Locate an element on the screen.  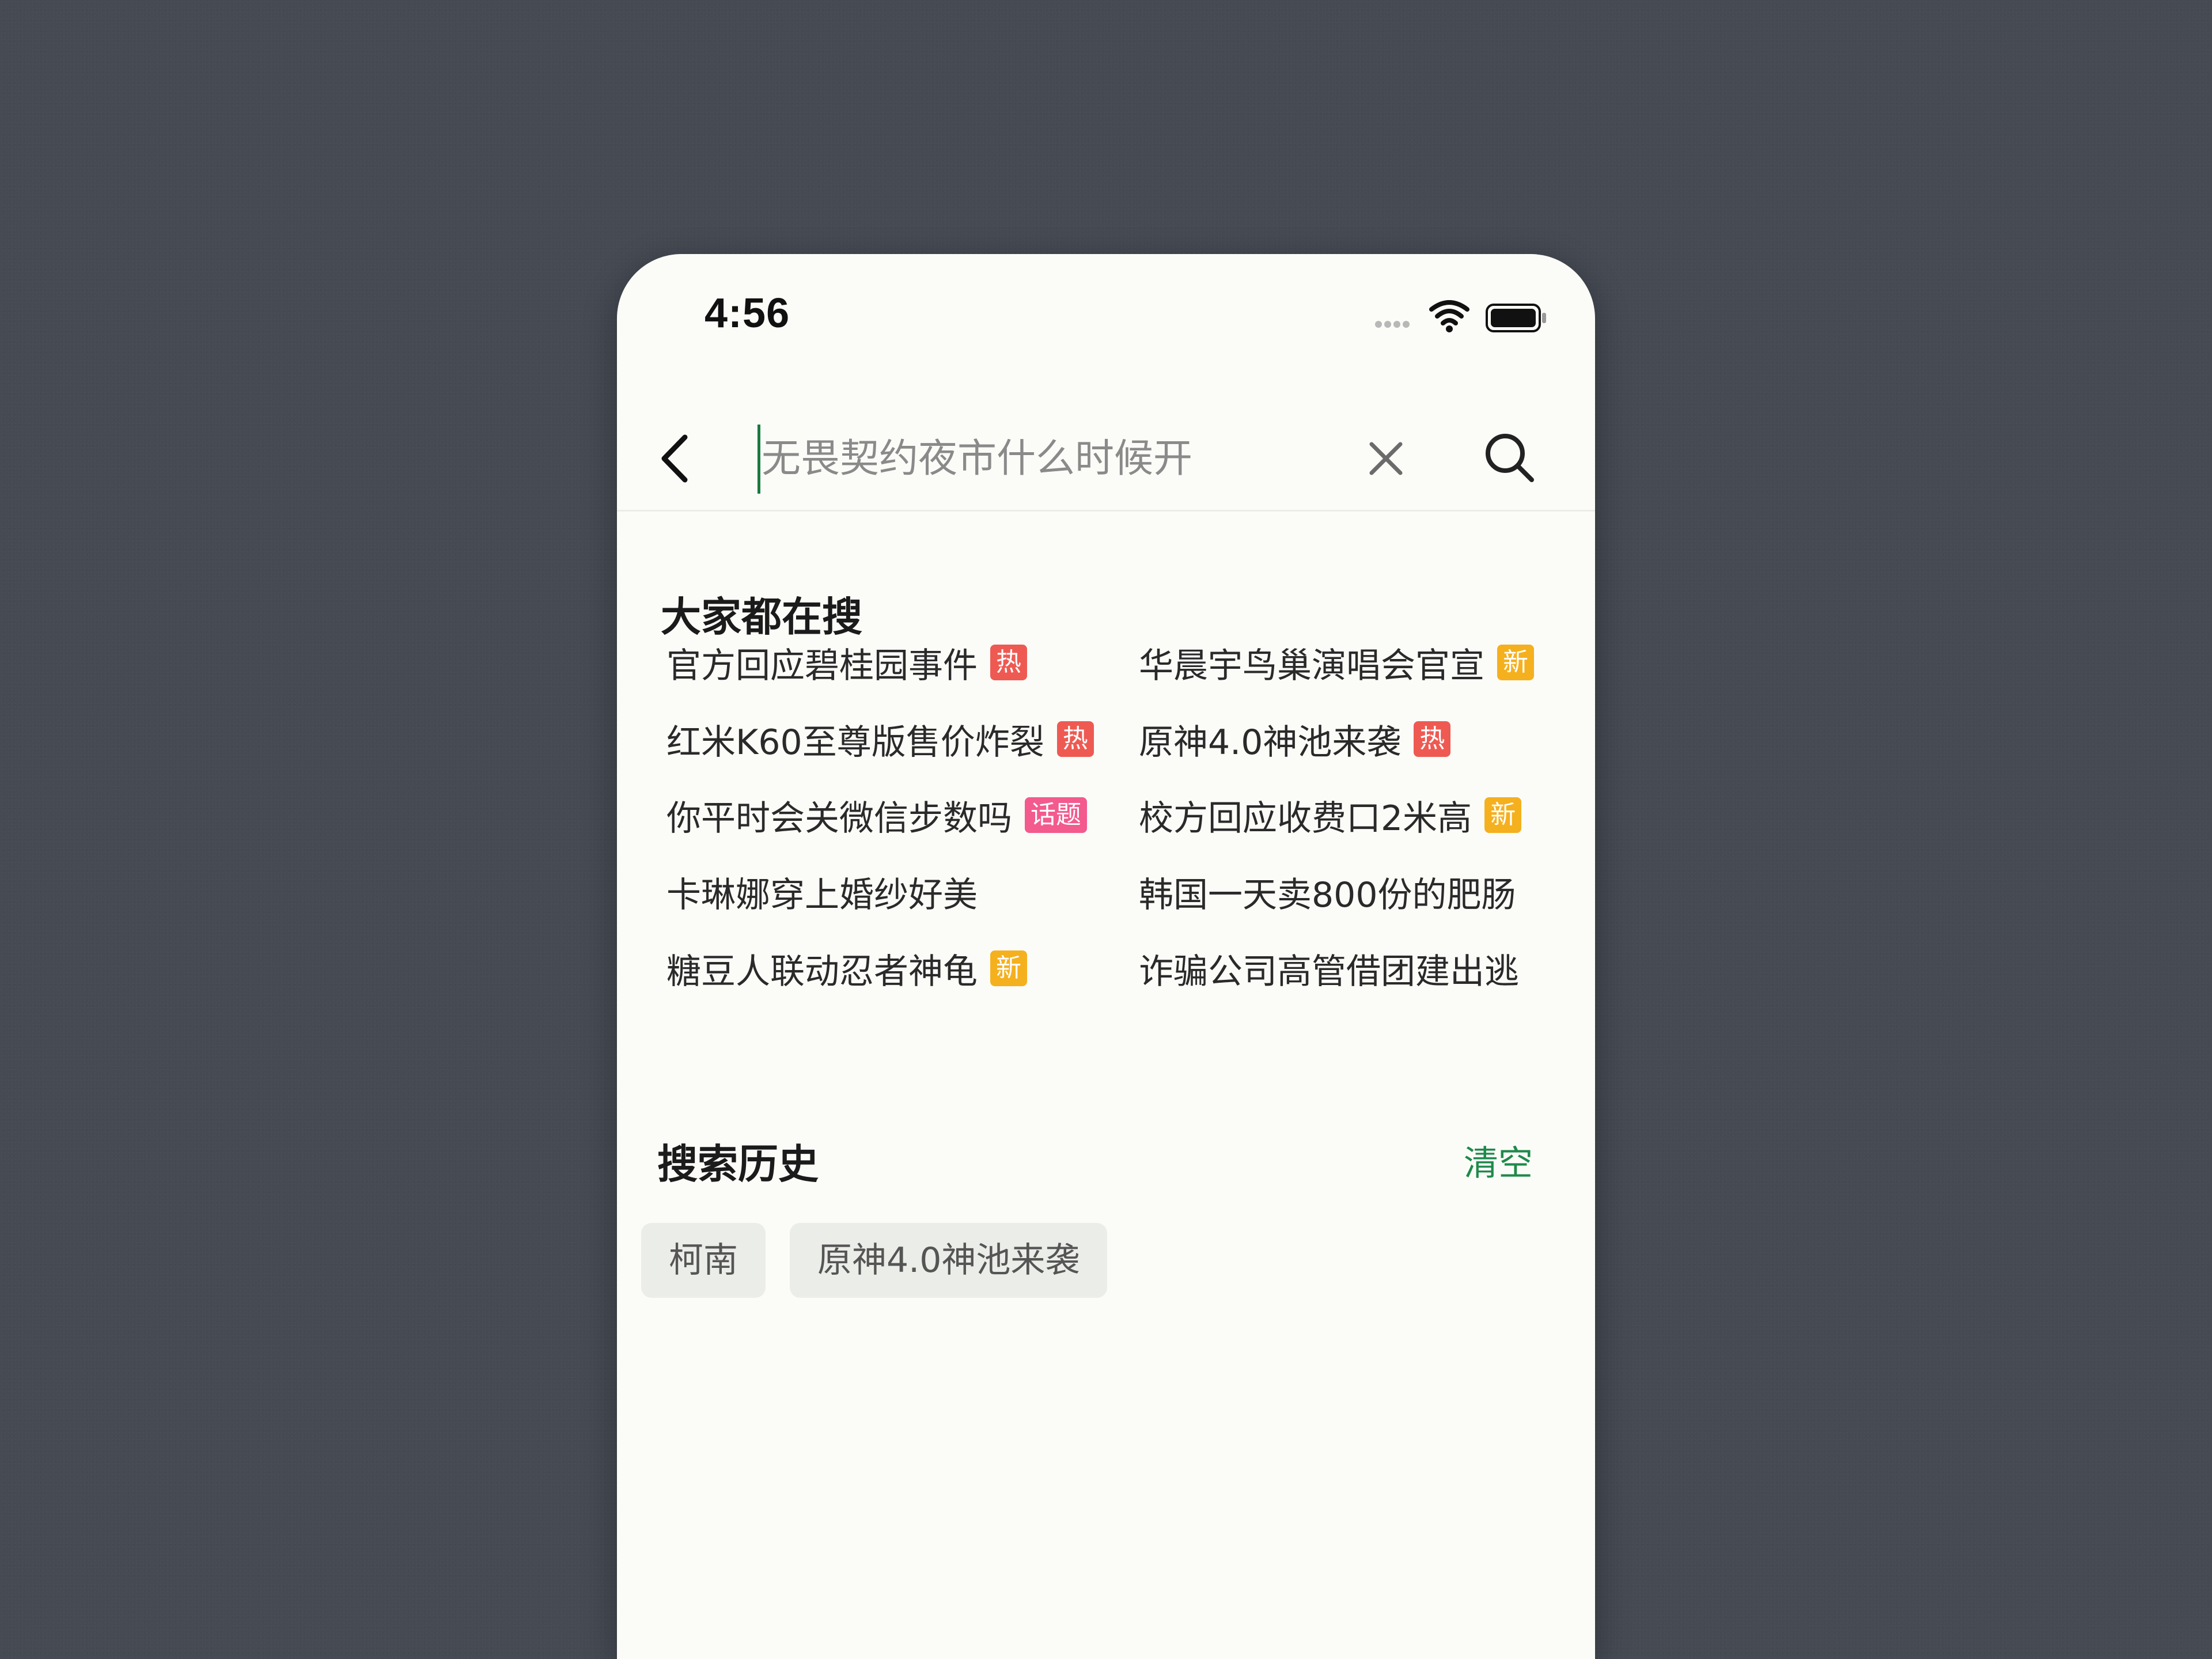
hot-item-text: 校方回应收费口2米高 is located at coordinates (1305, 818).